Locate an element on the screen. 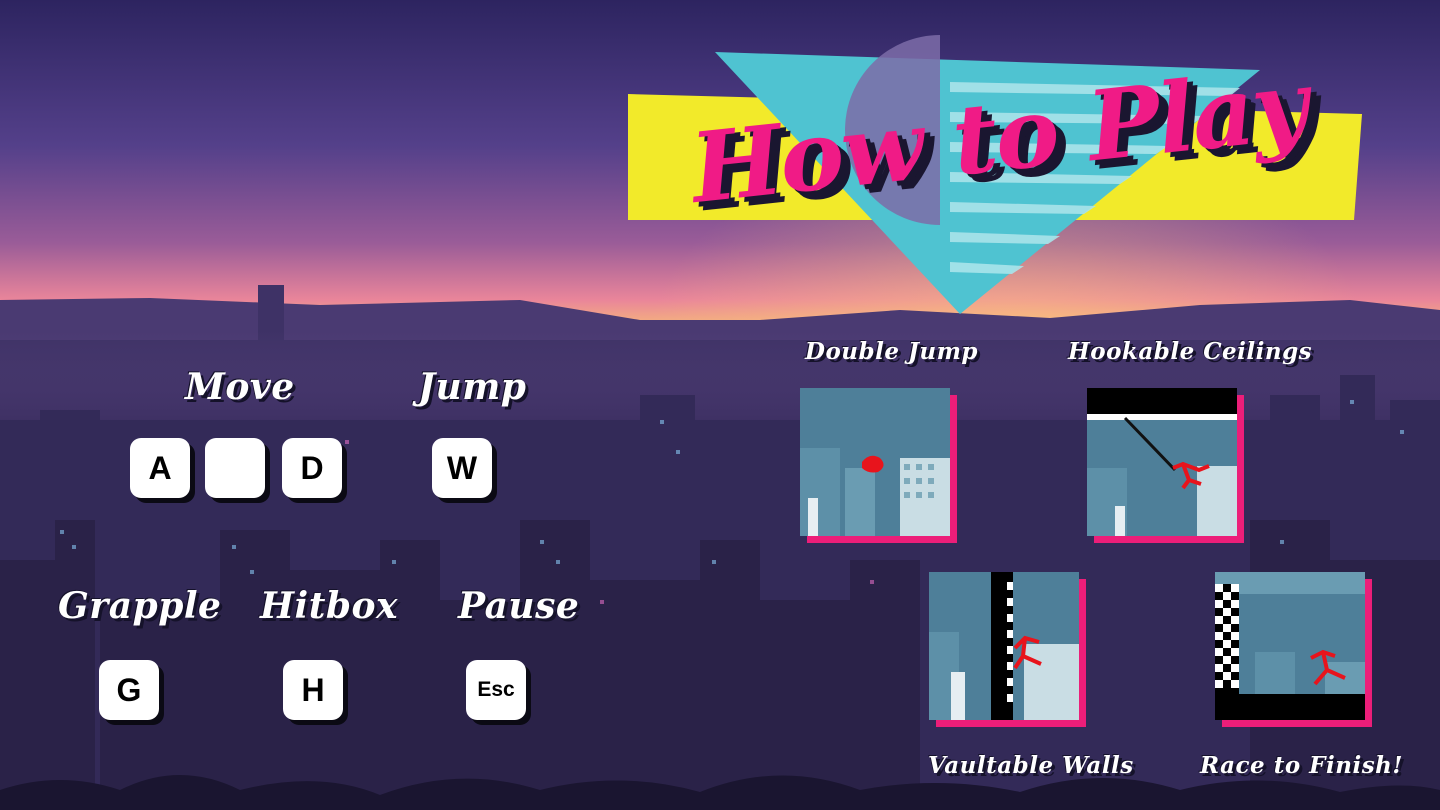  key-g: G is located at coordinates (129, 690).